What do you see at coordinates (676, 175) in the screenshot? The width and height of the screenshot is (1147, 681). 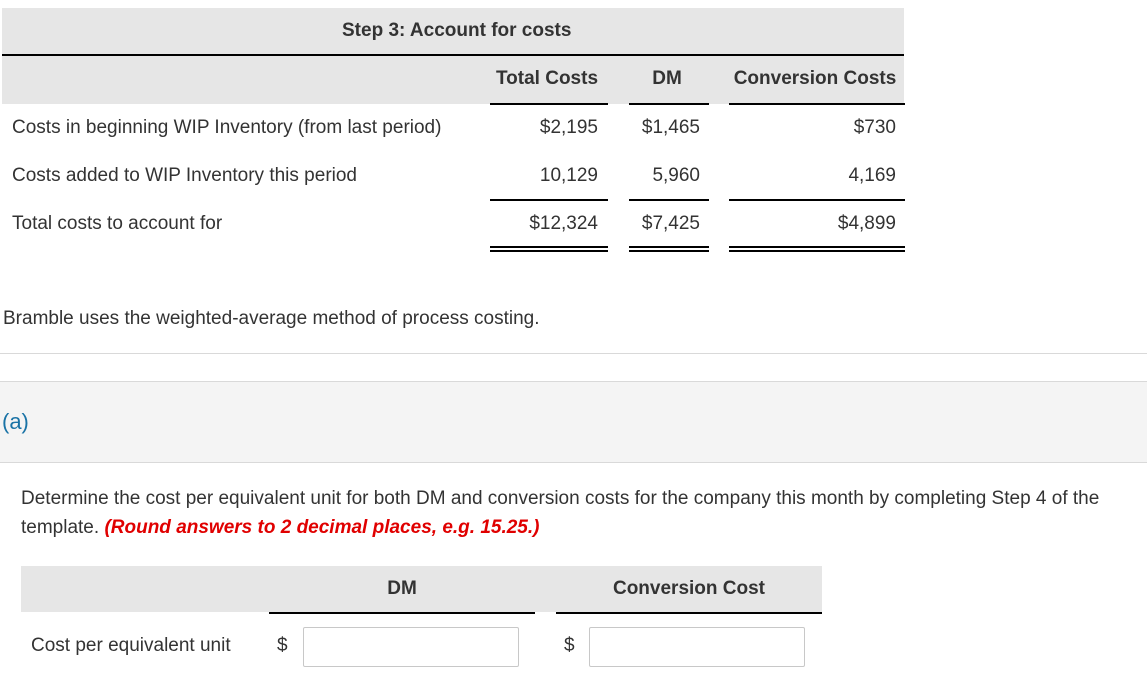 I see `cell-dm: 5,960` at bounding box center [676, 175].